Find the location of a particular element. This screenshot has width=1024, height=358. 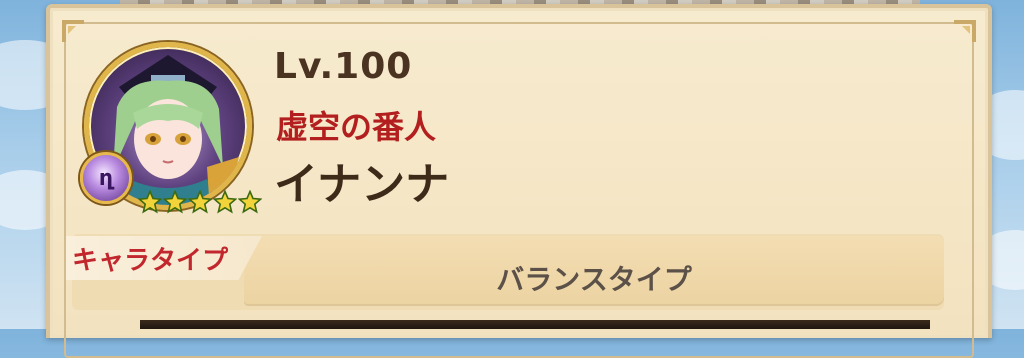

panel-bottom-edge is located at coordinates (535, 324).